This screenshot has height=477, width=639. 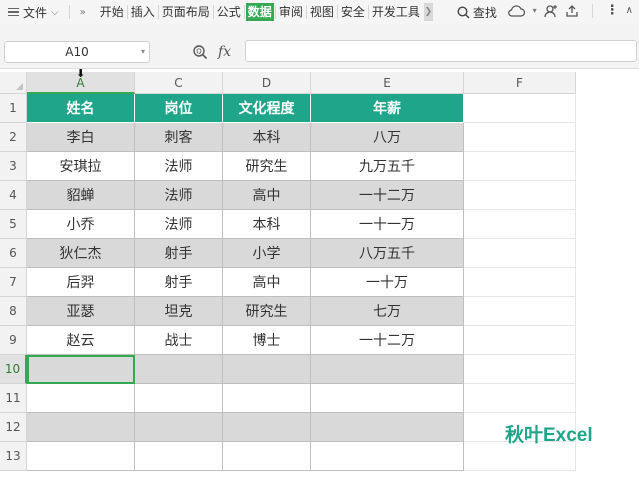 What do you see at coordinates (179, 340) in the screenshot?
I see `table-cell: 战士` at bounding box center [179, 340].